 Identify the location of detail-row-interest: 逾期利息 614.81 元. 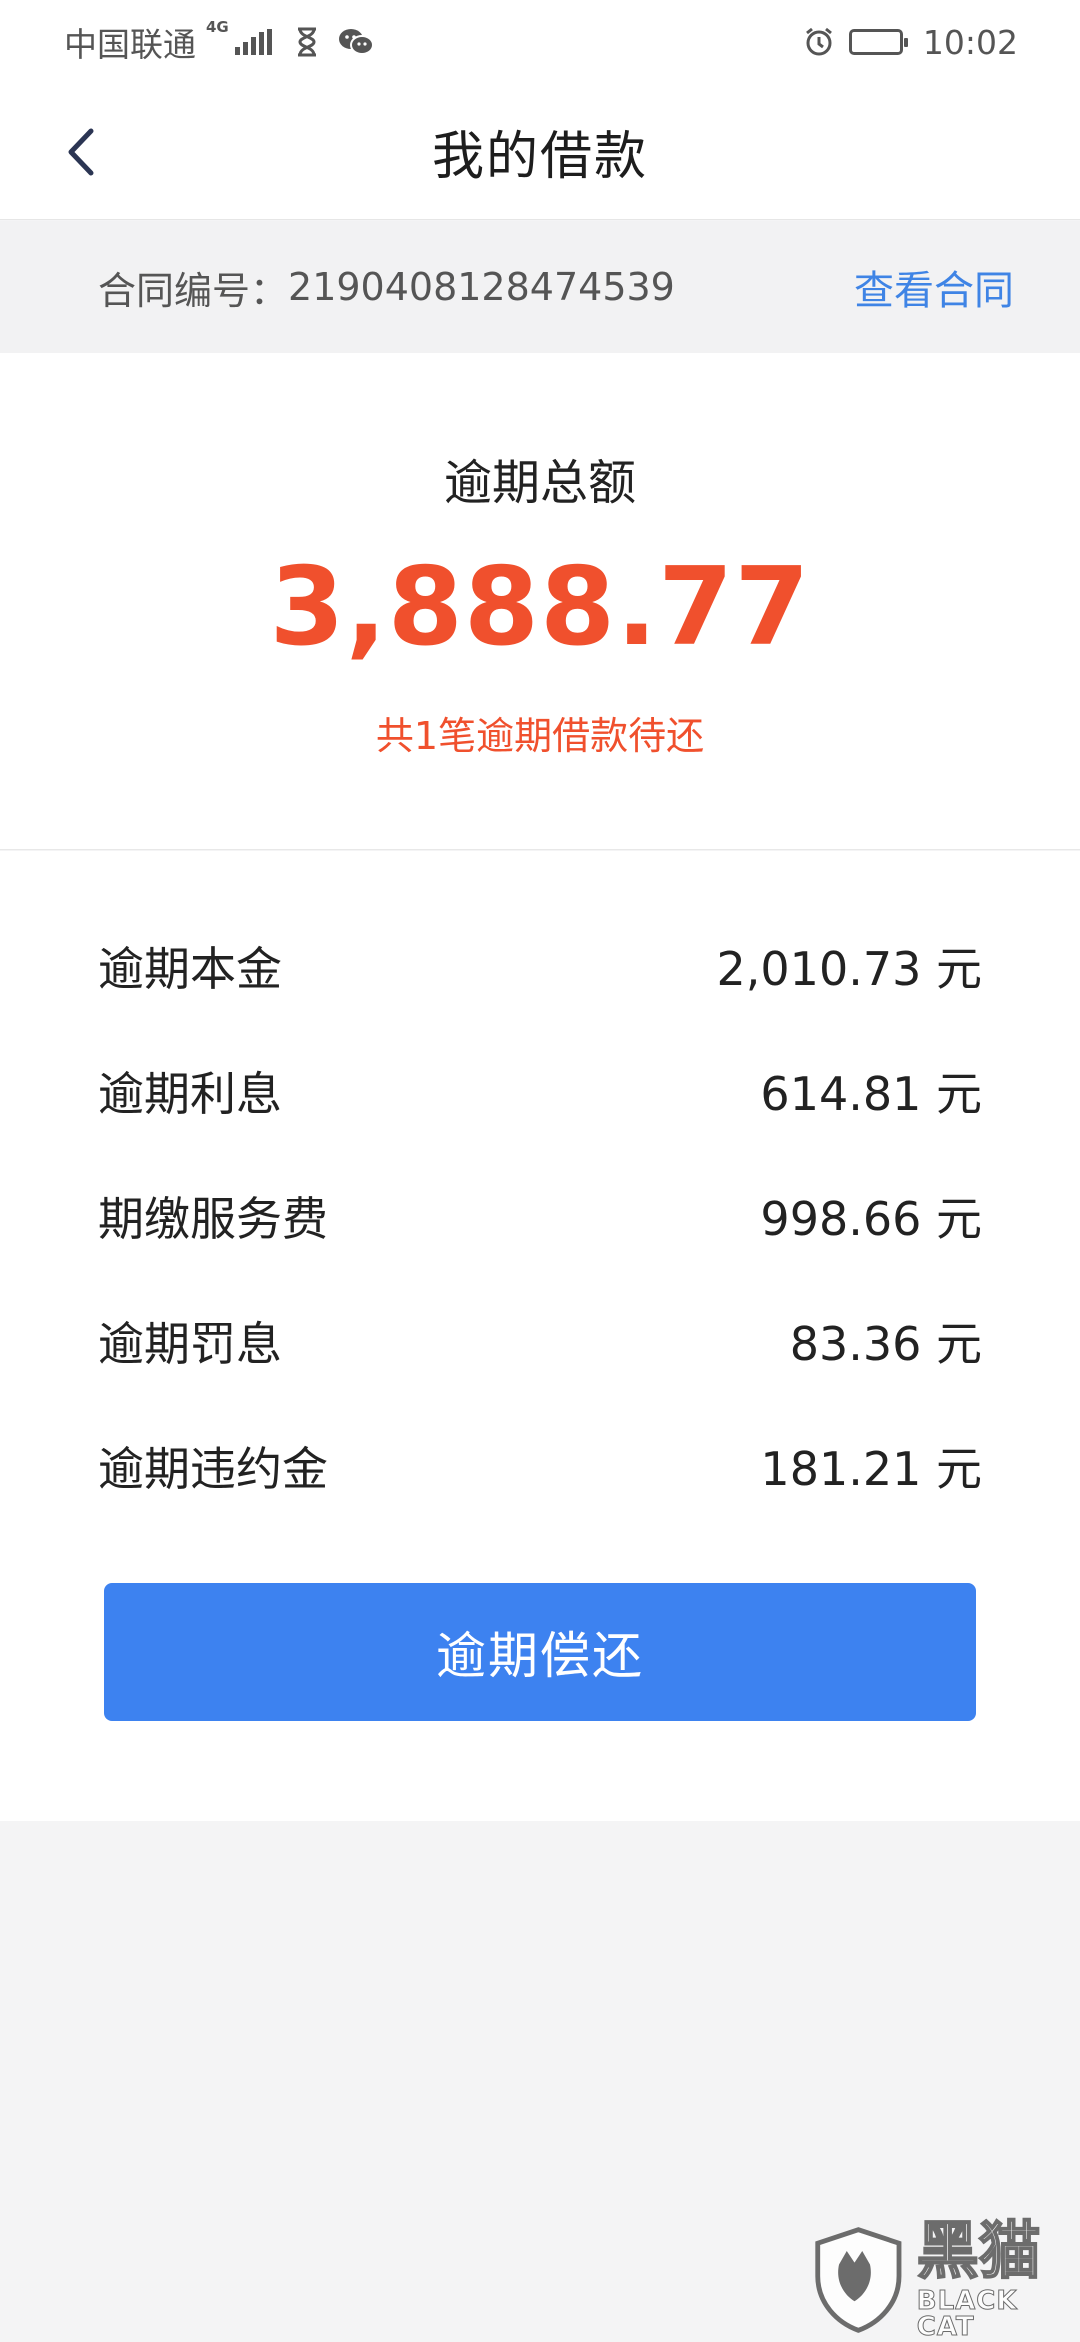
(540, 1091).